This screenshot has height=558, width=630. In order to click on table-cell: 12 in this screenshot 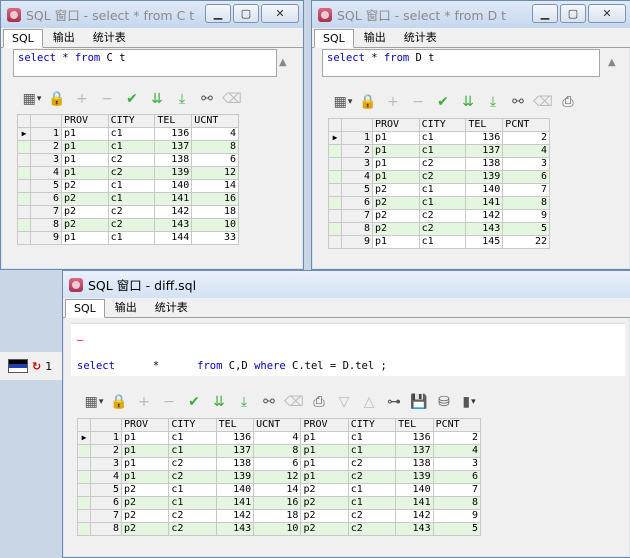, I will do `click(215, 173)`.